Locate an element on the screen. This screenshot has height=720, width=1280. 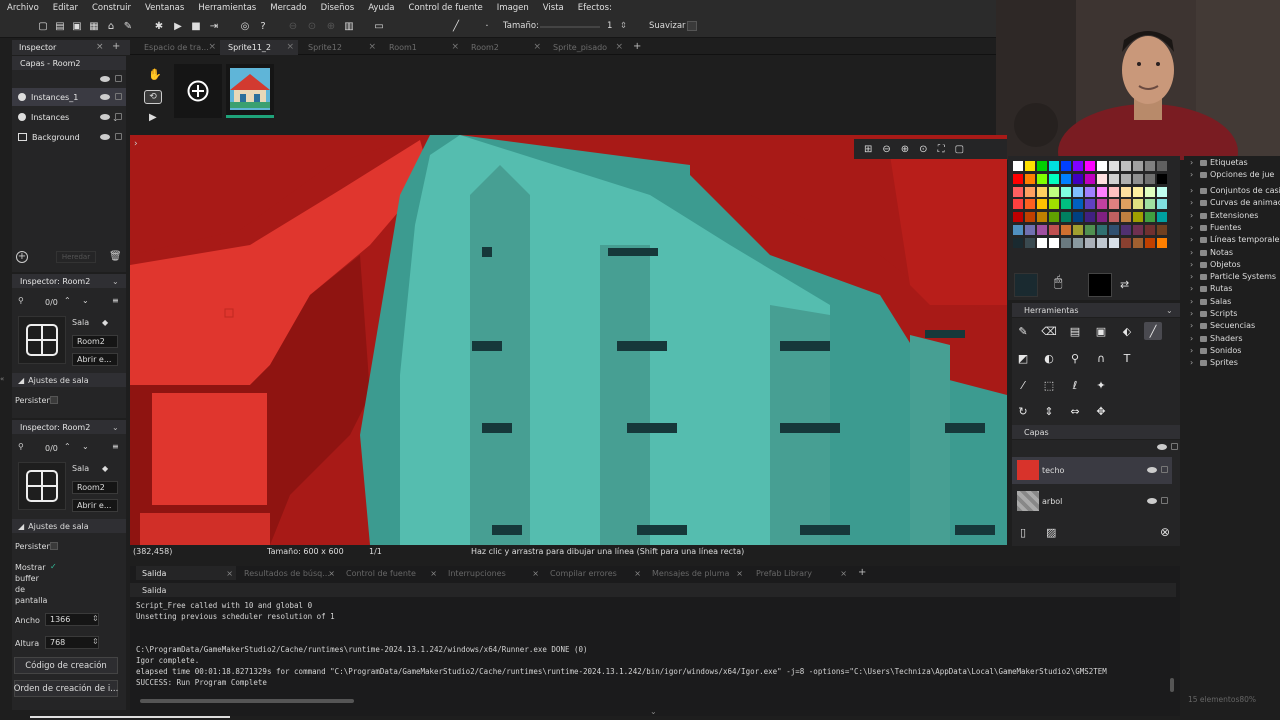
output-tab-search: Resultados de búsq... × is located at coordinates (288, 573).